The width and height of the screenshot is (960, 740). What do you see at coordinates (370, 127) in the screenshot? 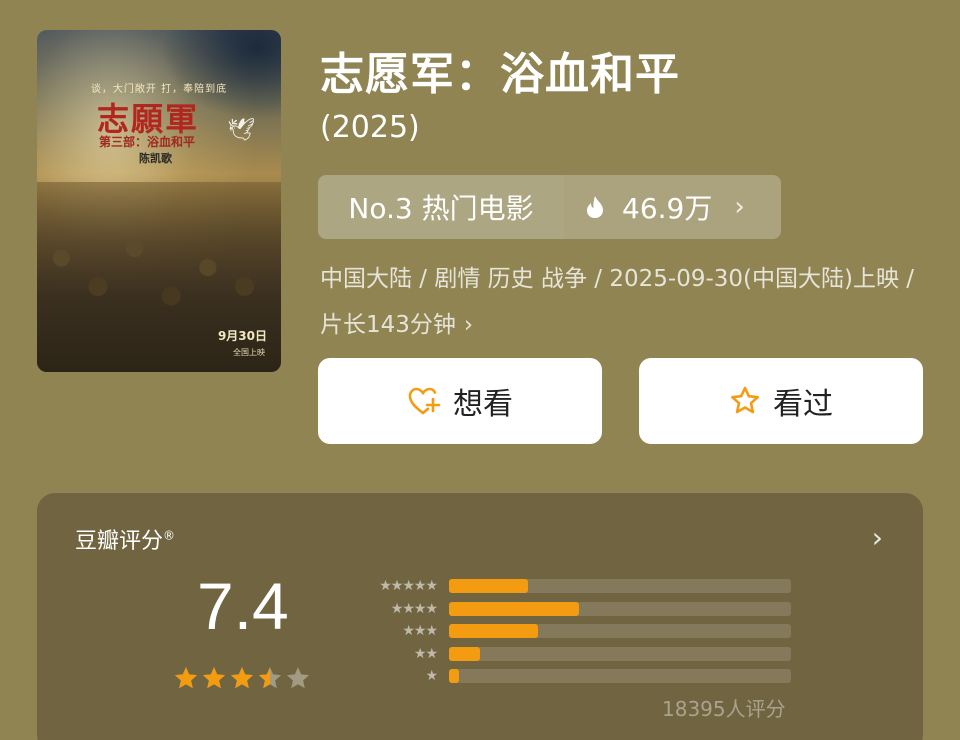
I see `movie-year: (2025)` at bounding box center [370, 127].